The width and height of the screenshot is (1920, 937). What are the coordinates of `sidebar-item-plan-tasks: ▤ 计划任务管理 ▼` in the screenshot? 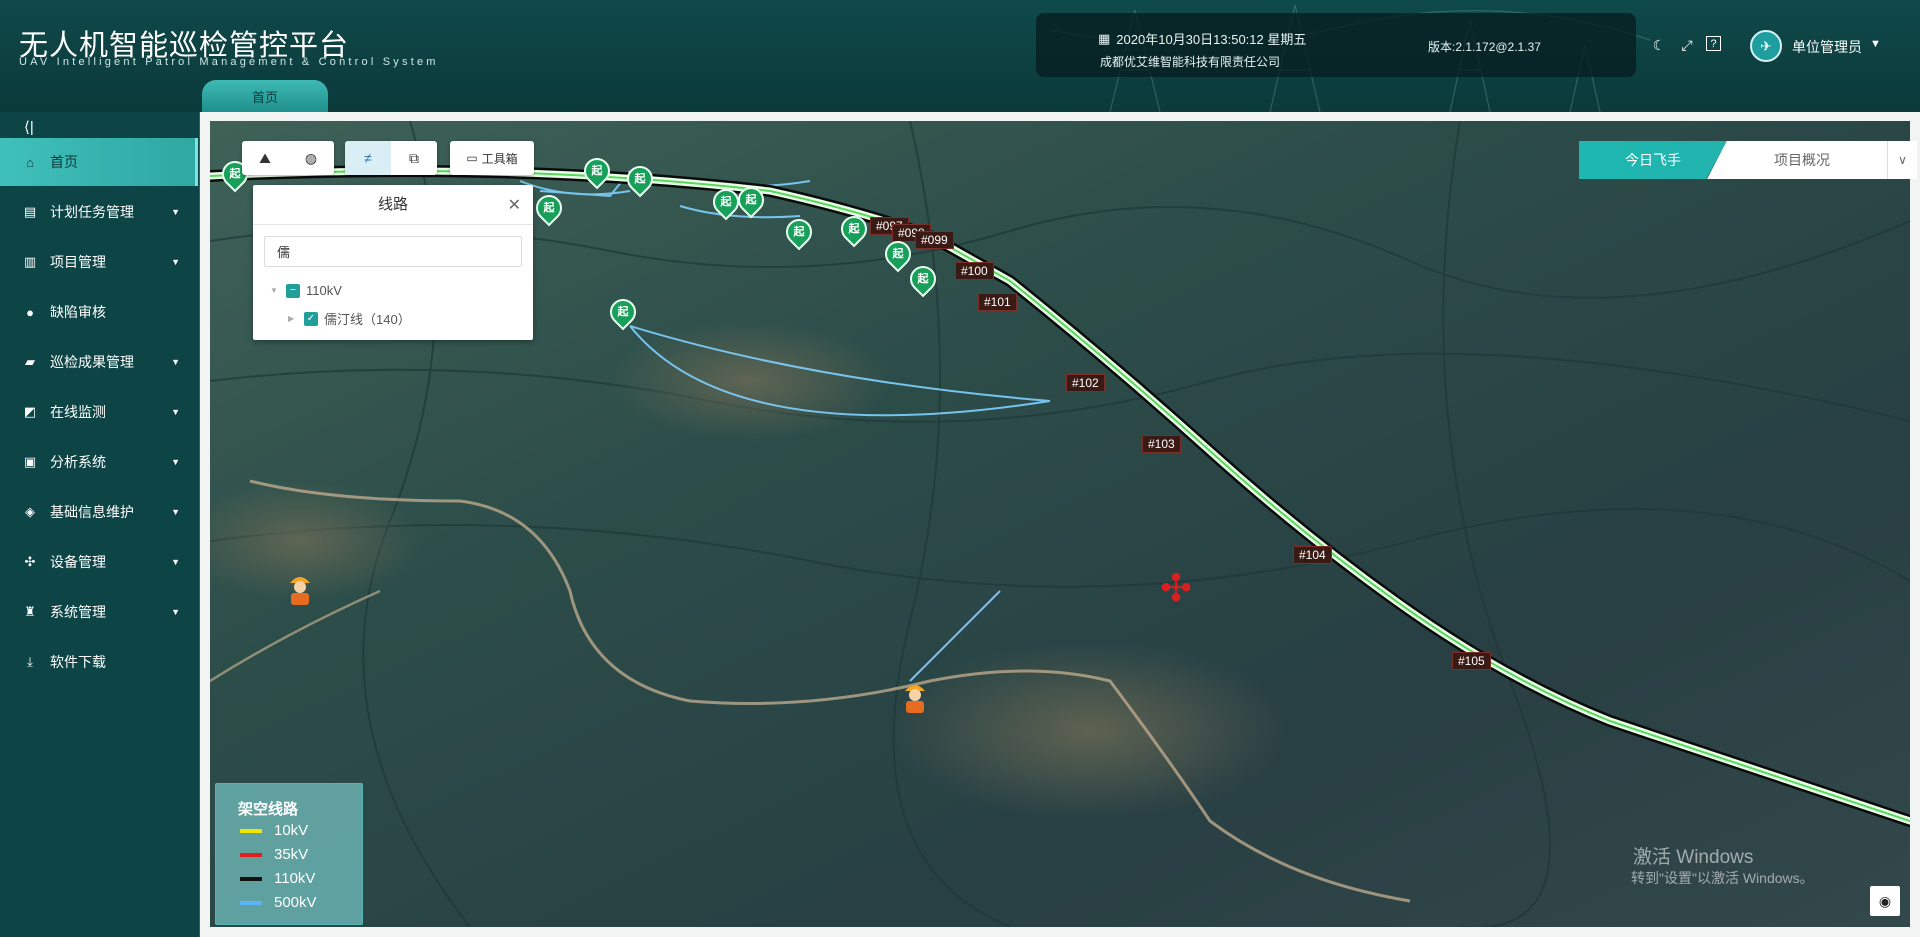 It's located at (99, 212).